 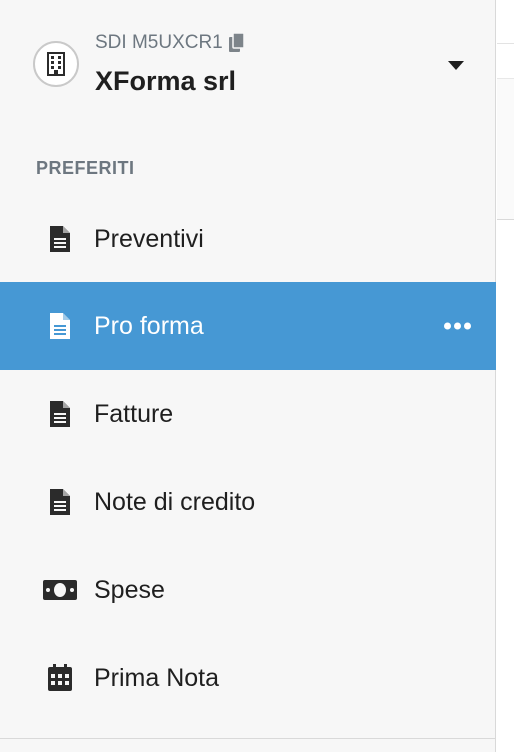 I want to click on chevron-down-icon, so click(x=456, y=65).